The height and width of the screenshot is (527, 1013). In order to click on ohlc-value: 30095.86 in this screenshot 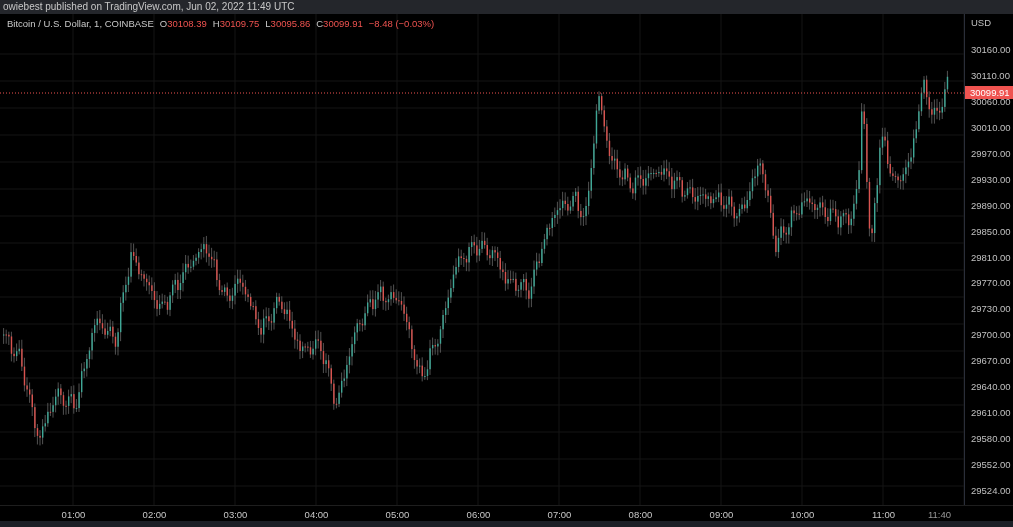, I will do `click(290, 23)`.